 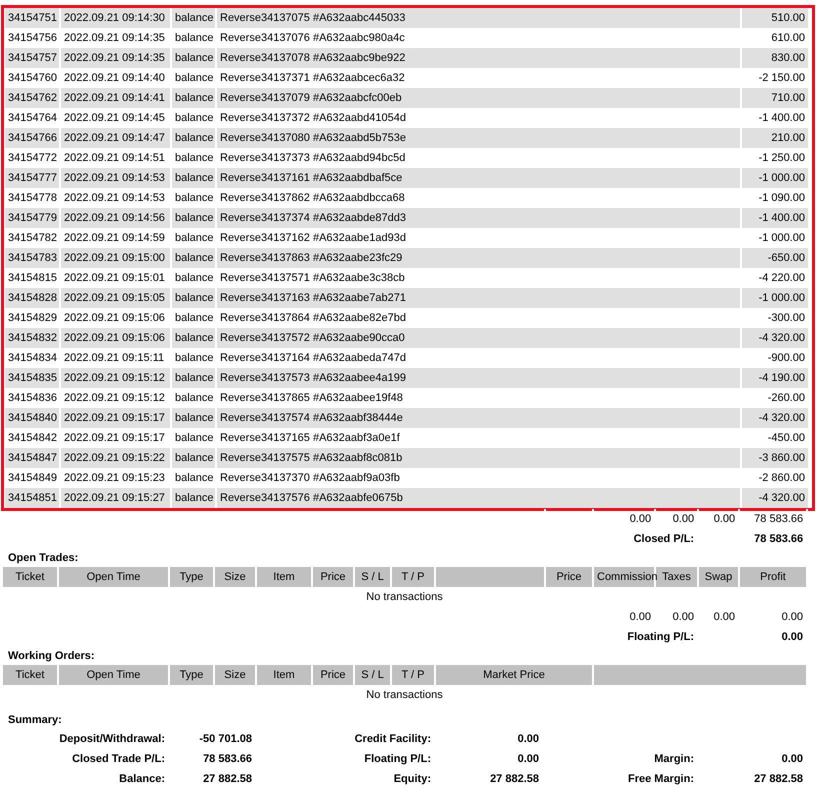 I want to click on table-cell: 2022.09.21 09:15:22, so click(x=115, y=458).